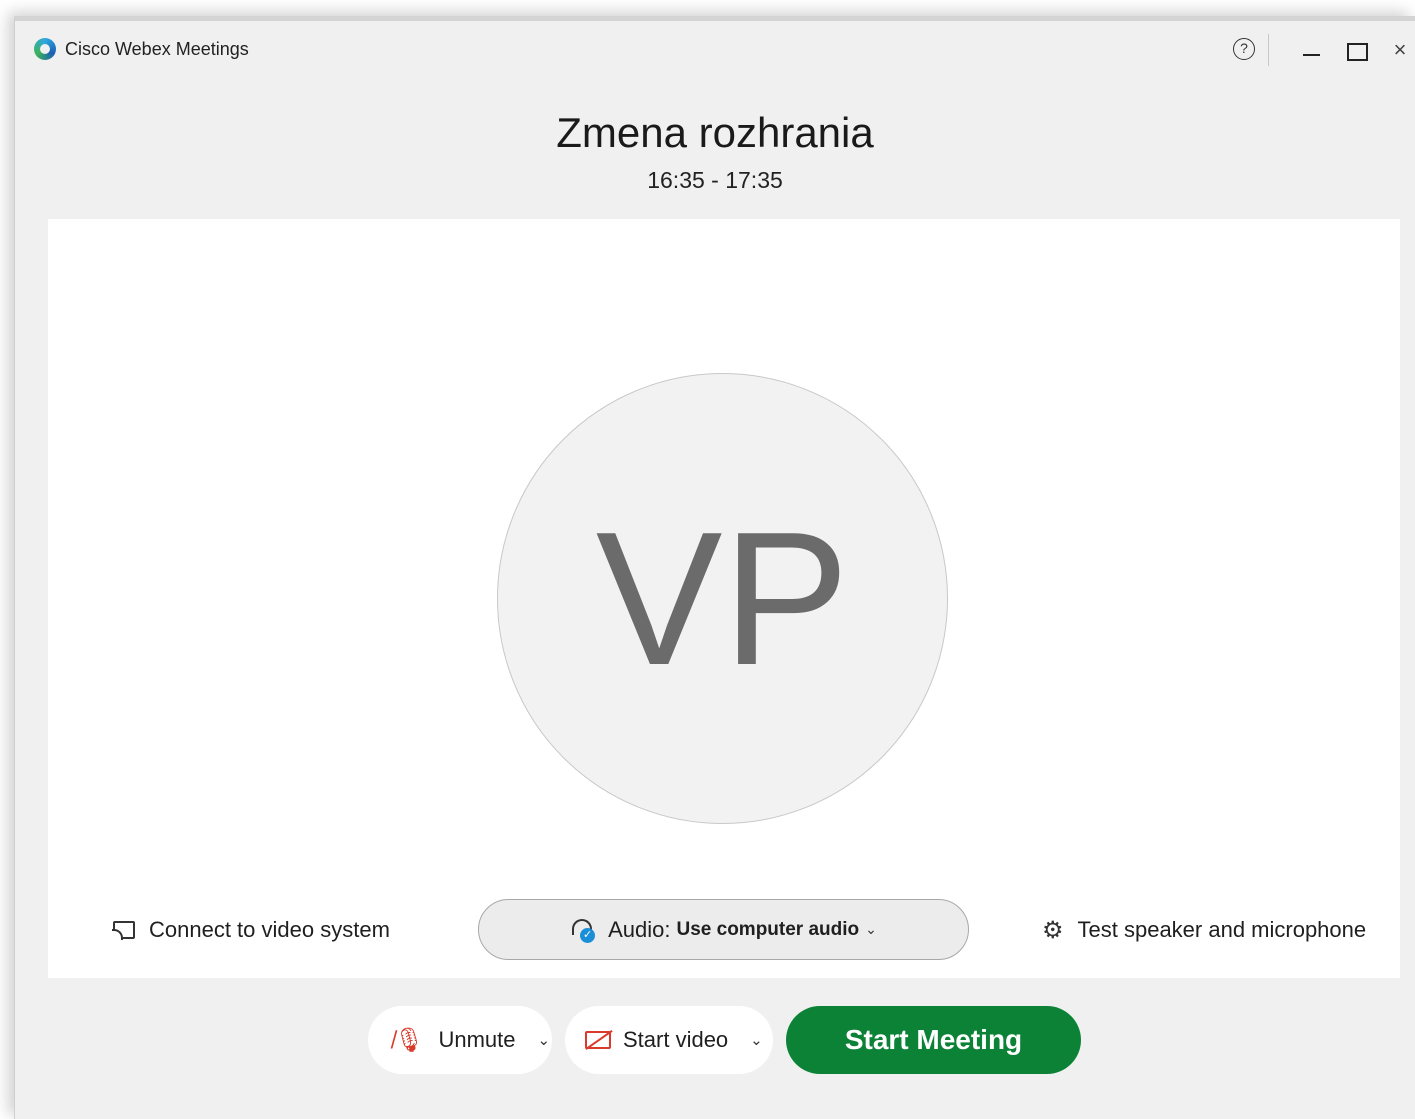  I want to click on close-button: ×, so click(1400, 50).